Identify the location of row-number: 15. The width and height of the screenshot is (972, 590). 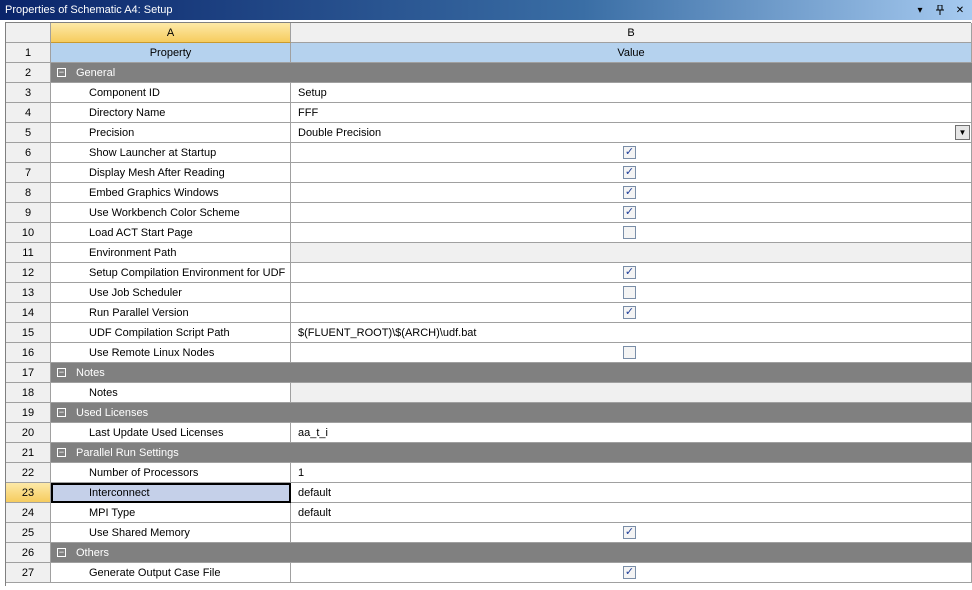
(28, 333).